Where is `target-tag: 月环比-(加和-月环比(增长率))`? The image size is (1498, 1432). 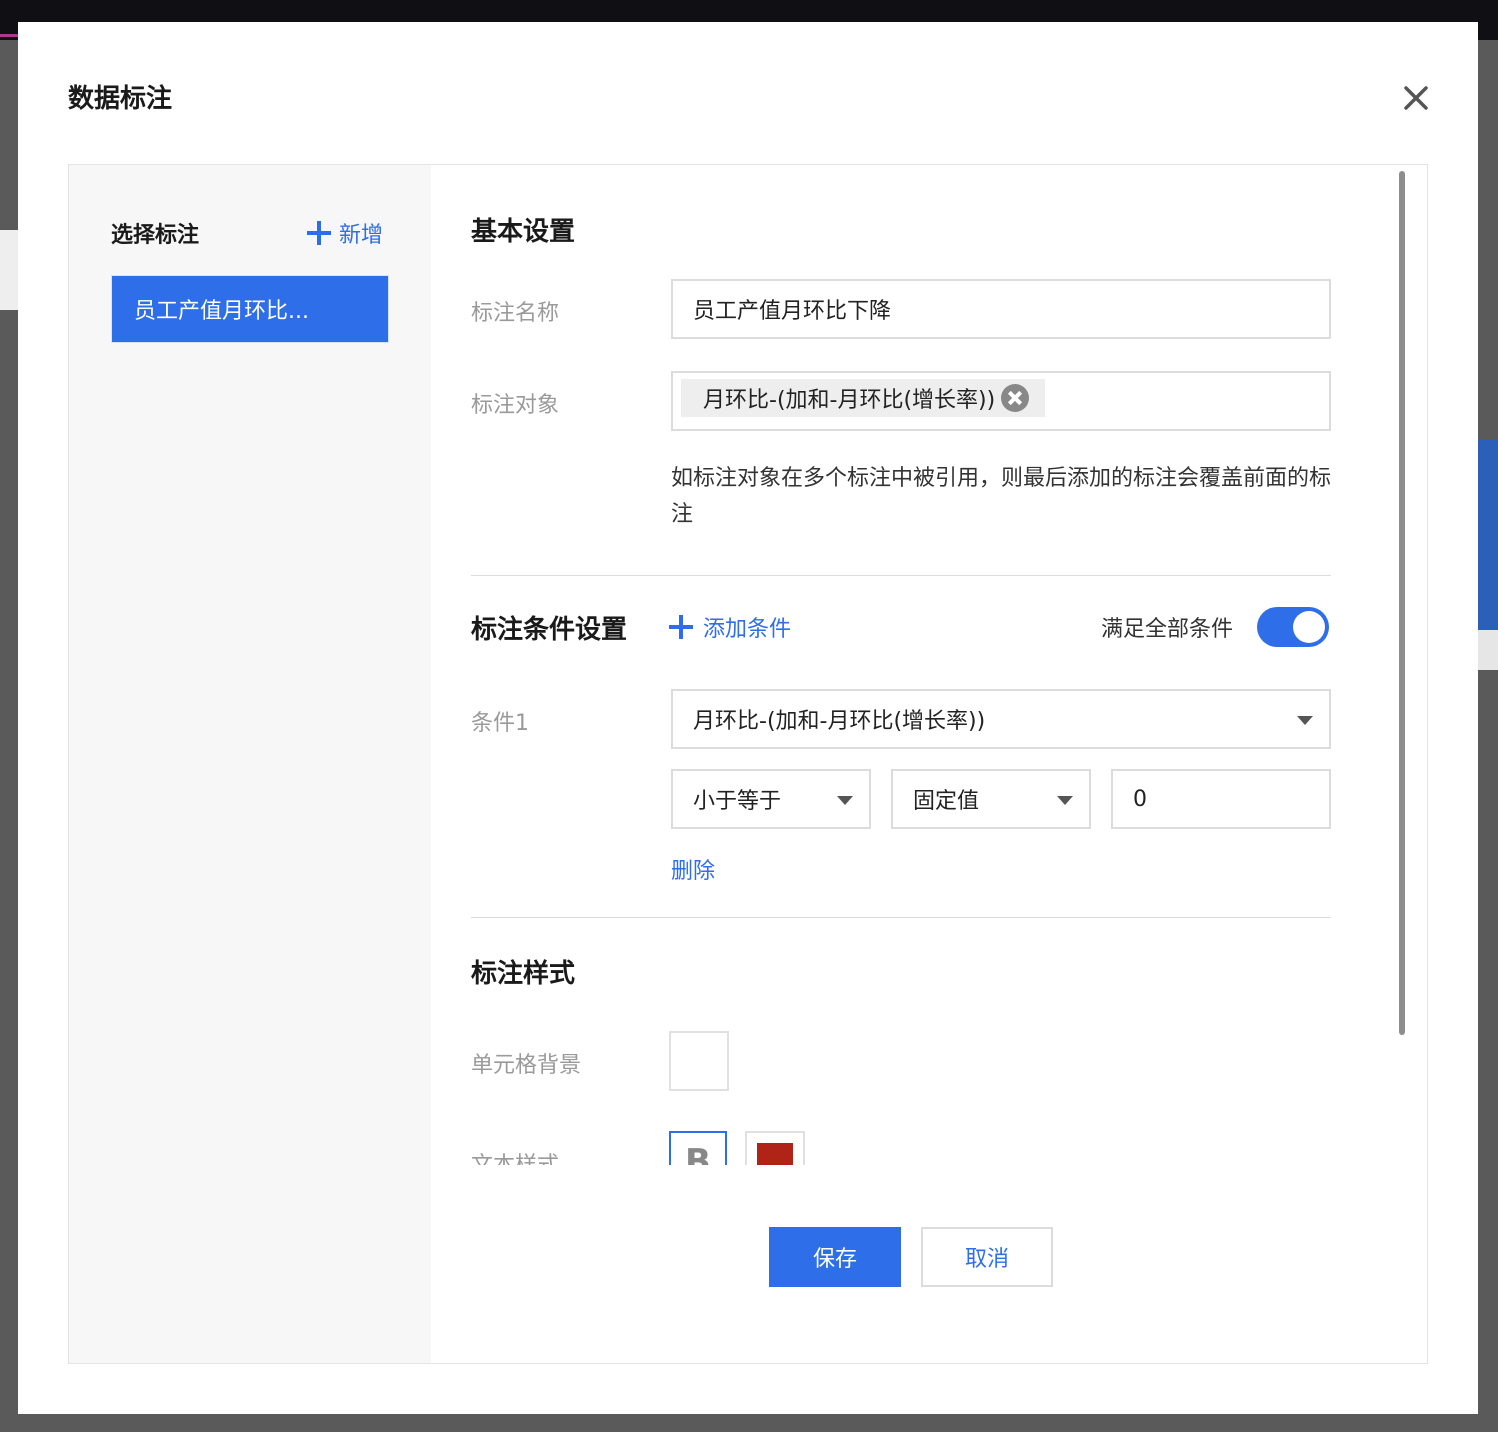 target-tag: 月环比-(加和-月环比(增长率)) is located at coordinates (863, 398).